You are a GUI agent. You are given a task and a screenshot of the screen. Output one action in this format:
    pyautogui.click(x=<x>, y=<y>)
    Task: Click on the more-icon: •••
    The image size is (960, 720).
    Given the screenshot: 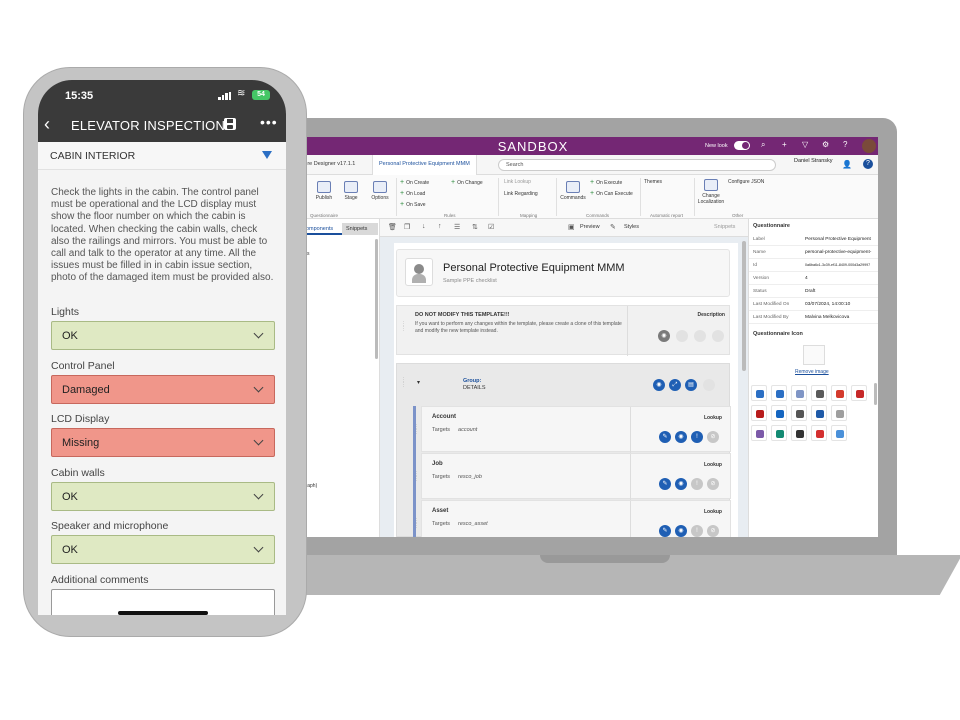 What is the action you would take?
    pyautogui.click(x=269, y=122)
    